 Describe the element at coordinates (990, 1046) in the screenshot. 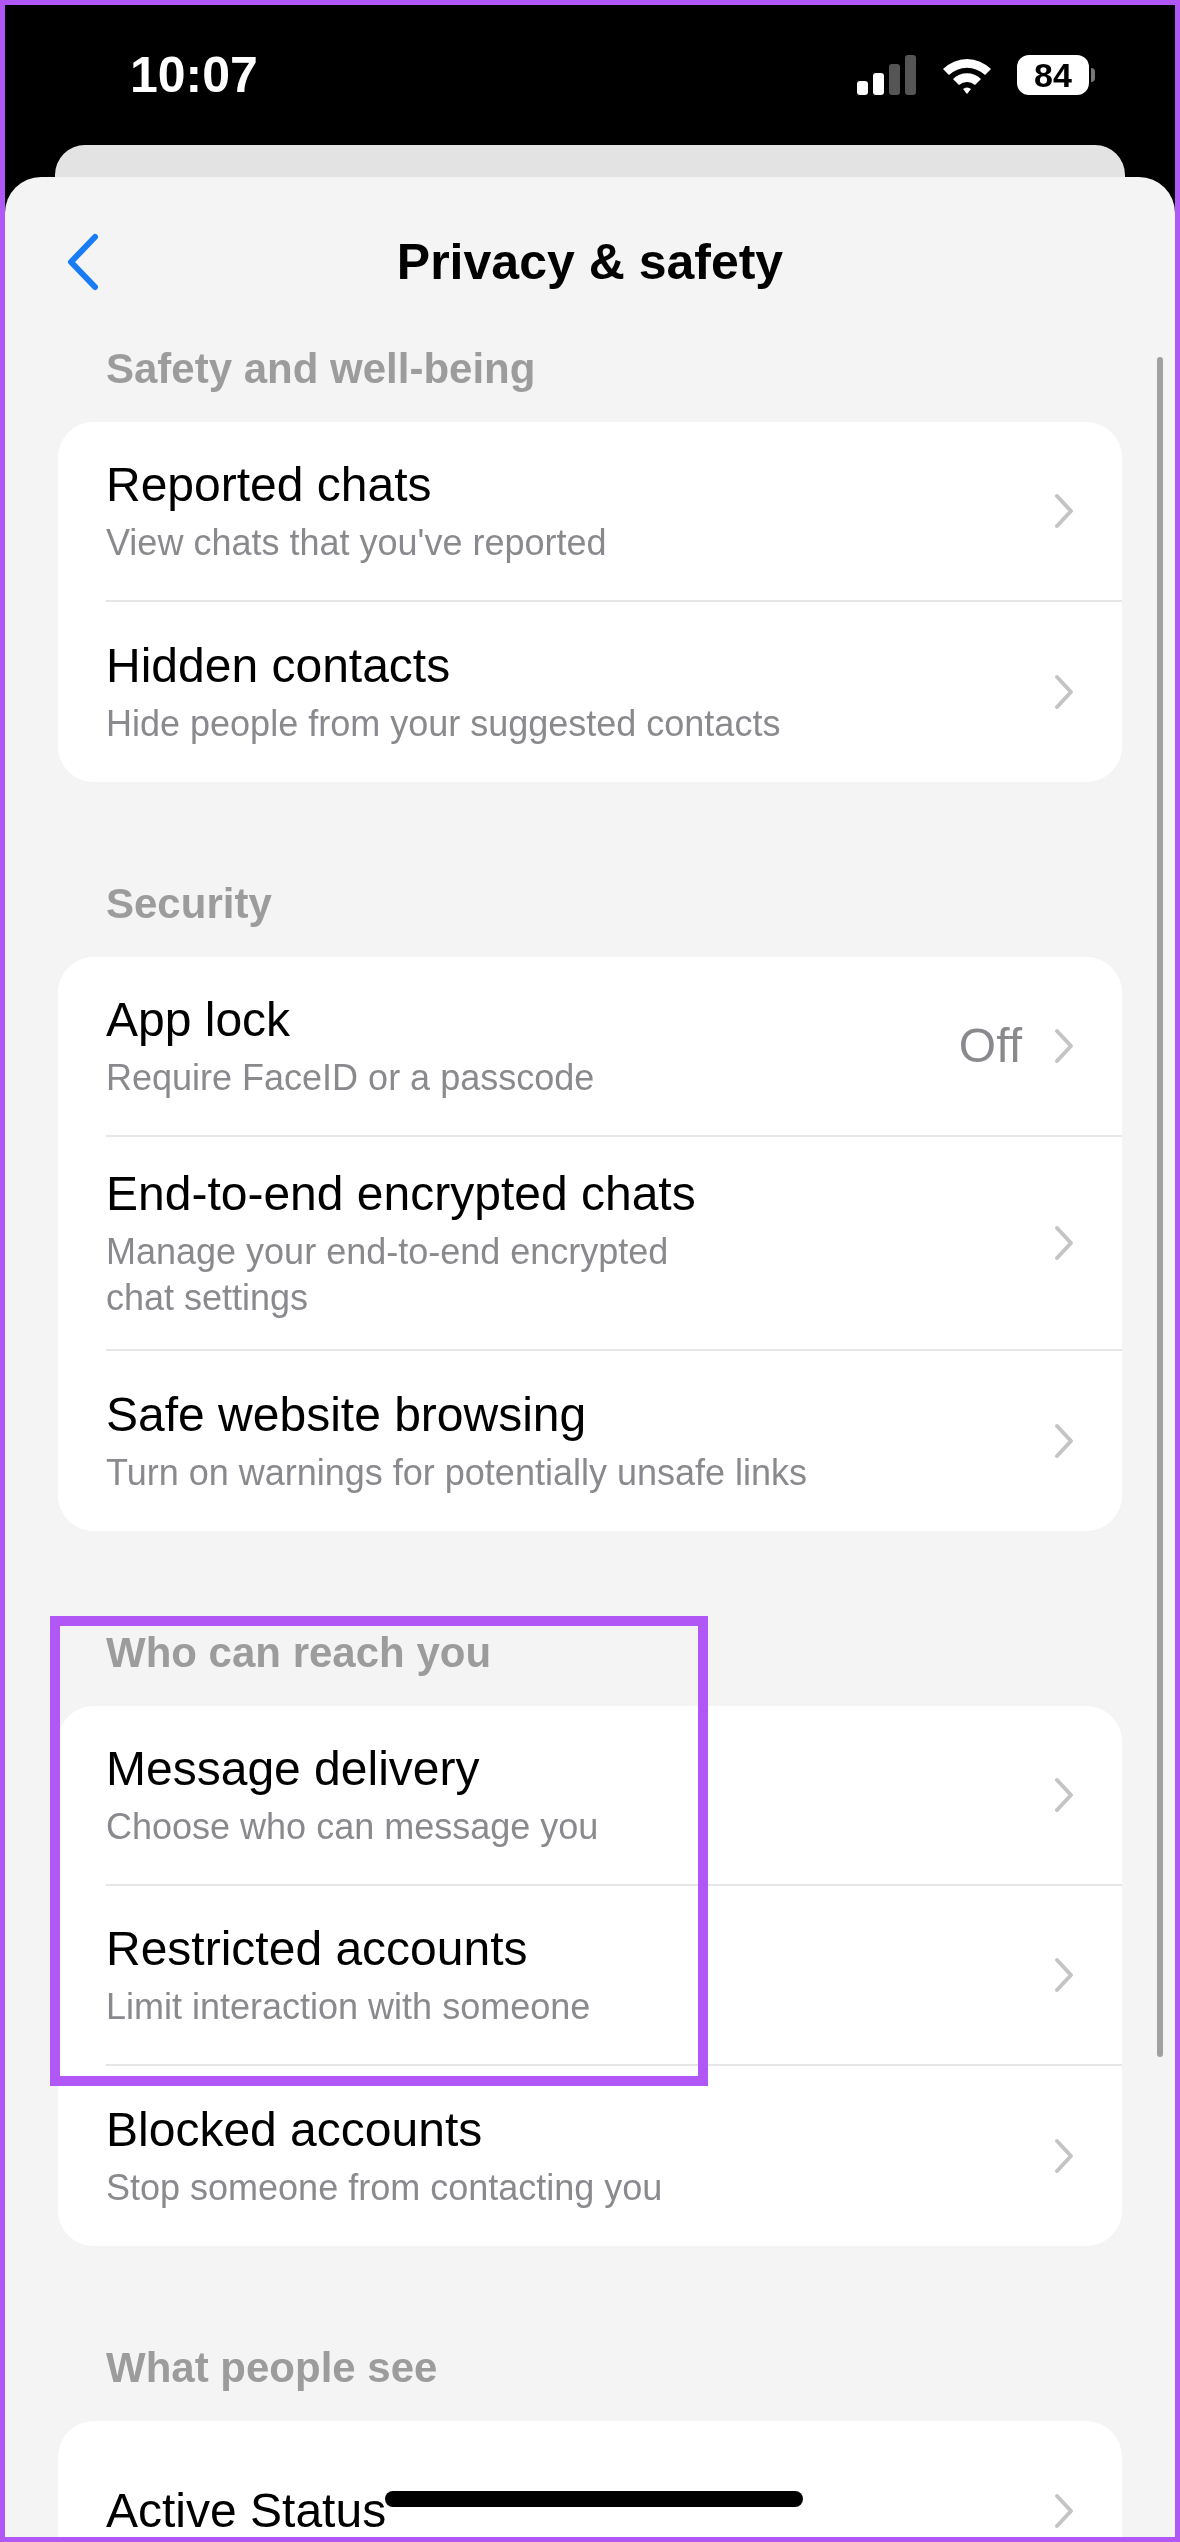

I see `row-value: Off` at that location.